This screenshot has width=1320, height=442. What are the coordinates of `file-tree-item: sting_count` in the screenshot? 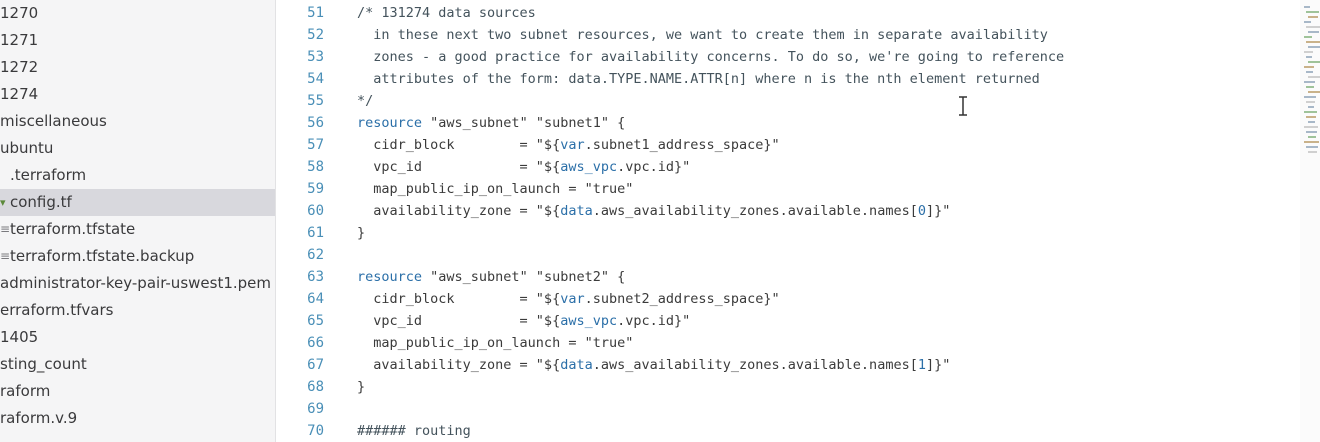 It's located at (137, 364).